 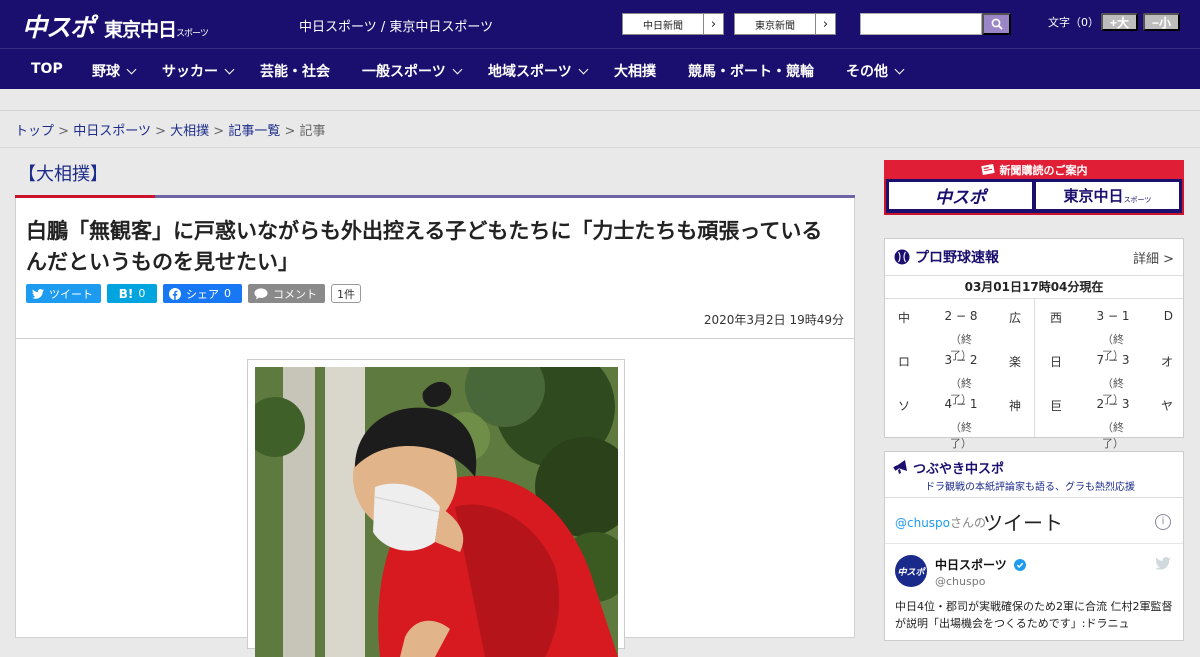 What do you see at coordinates (1107, 195) in the screenshot?
I see `subscribe-tokyo-chunichi-button: 東京中日 スポーツ` at bounding box center [1107, 195].